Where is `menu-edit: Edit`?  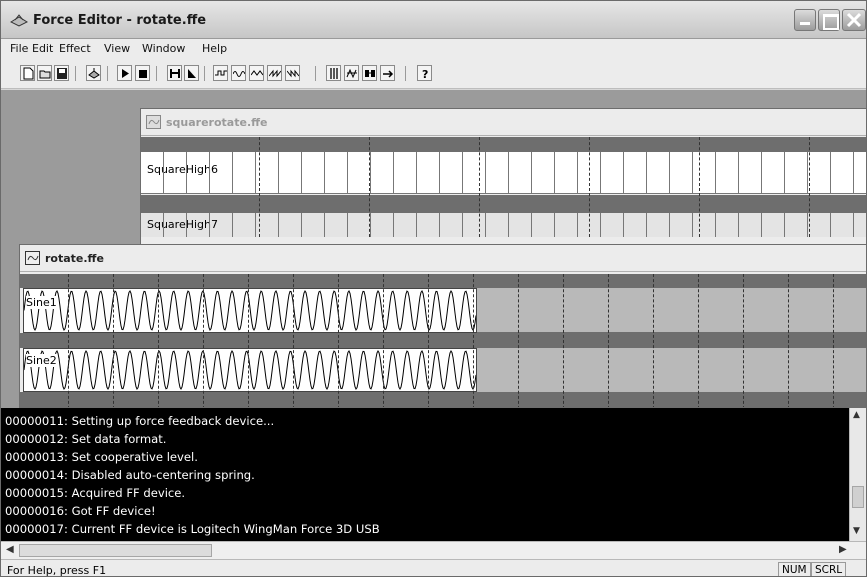 menu-edit: Edit is located at coordinates (42, 48).